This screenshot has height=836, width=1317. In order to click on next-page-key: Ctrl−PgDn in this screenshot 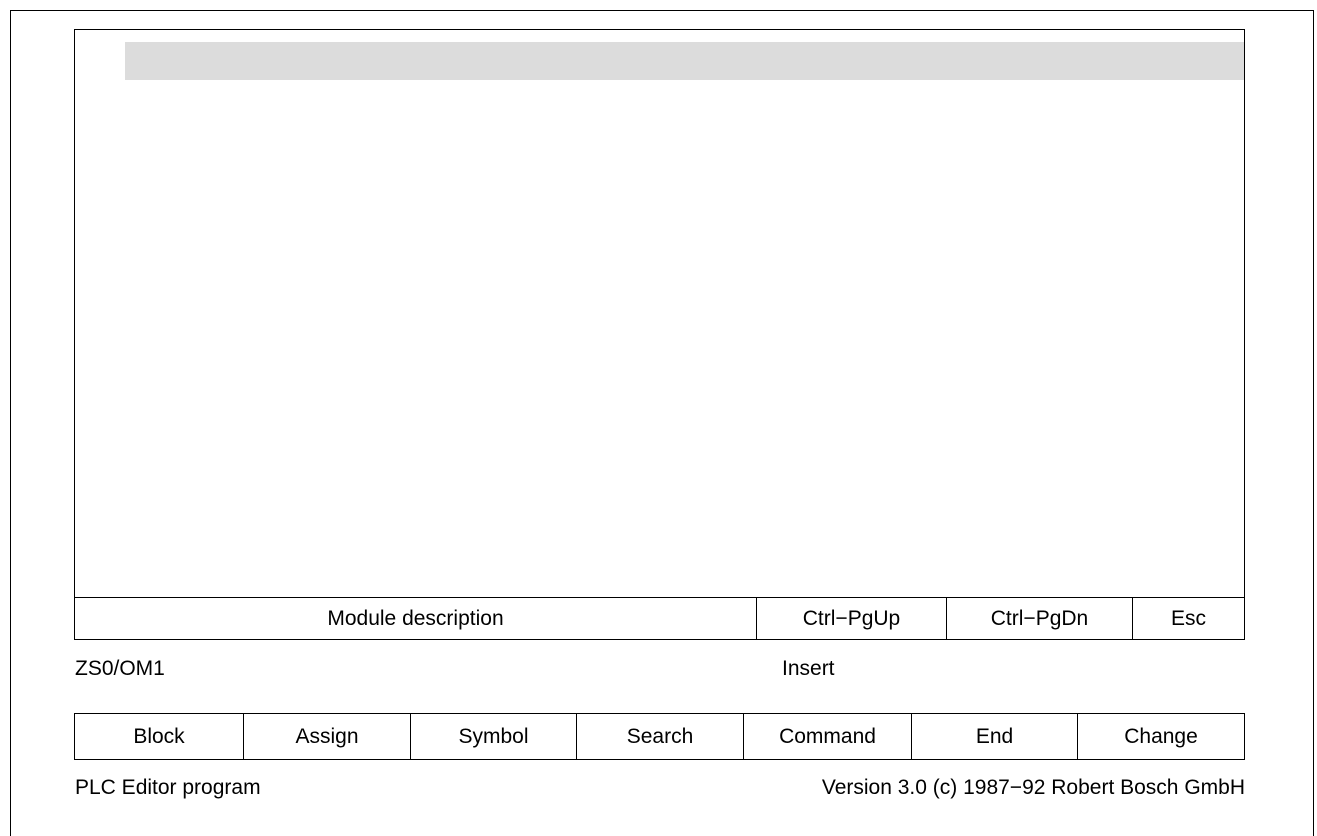, I will do `click(1039, 619)`.